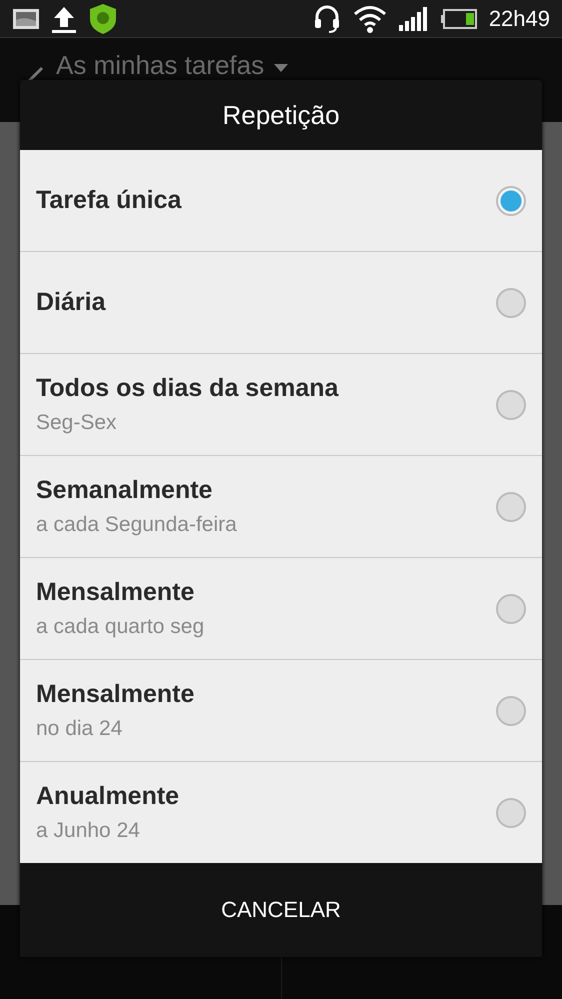 The height and width of the screenshot is (999, 562). What do you see at coordinates (281, 303) in the screenshot?
I see `option-row: Diária` at bounding box center [281, 303].